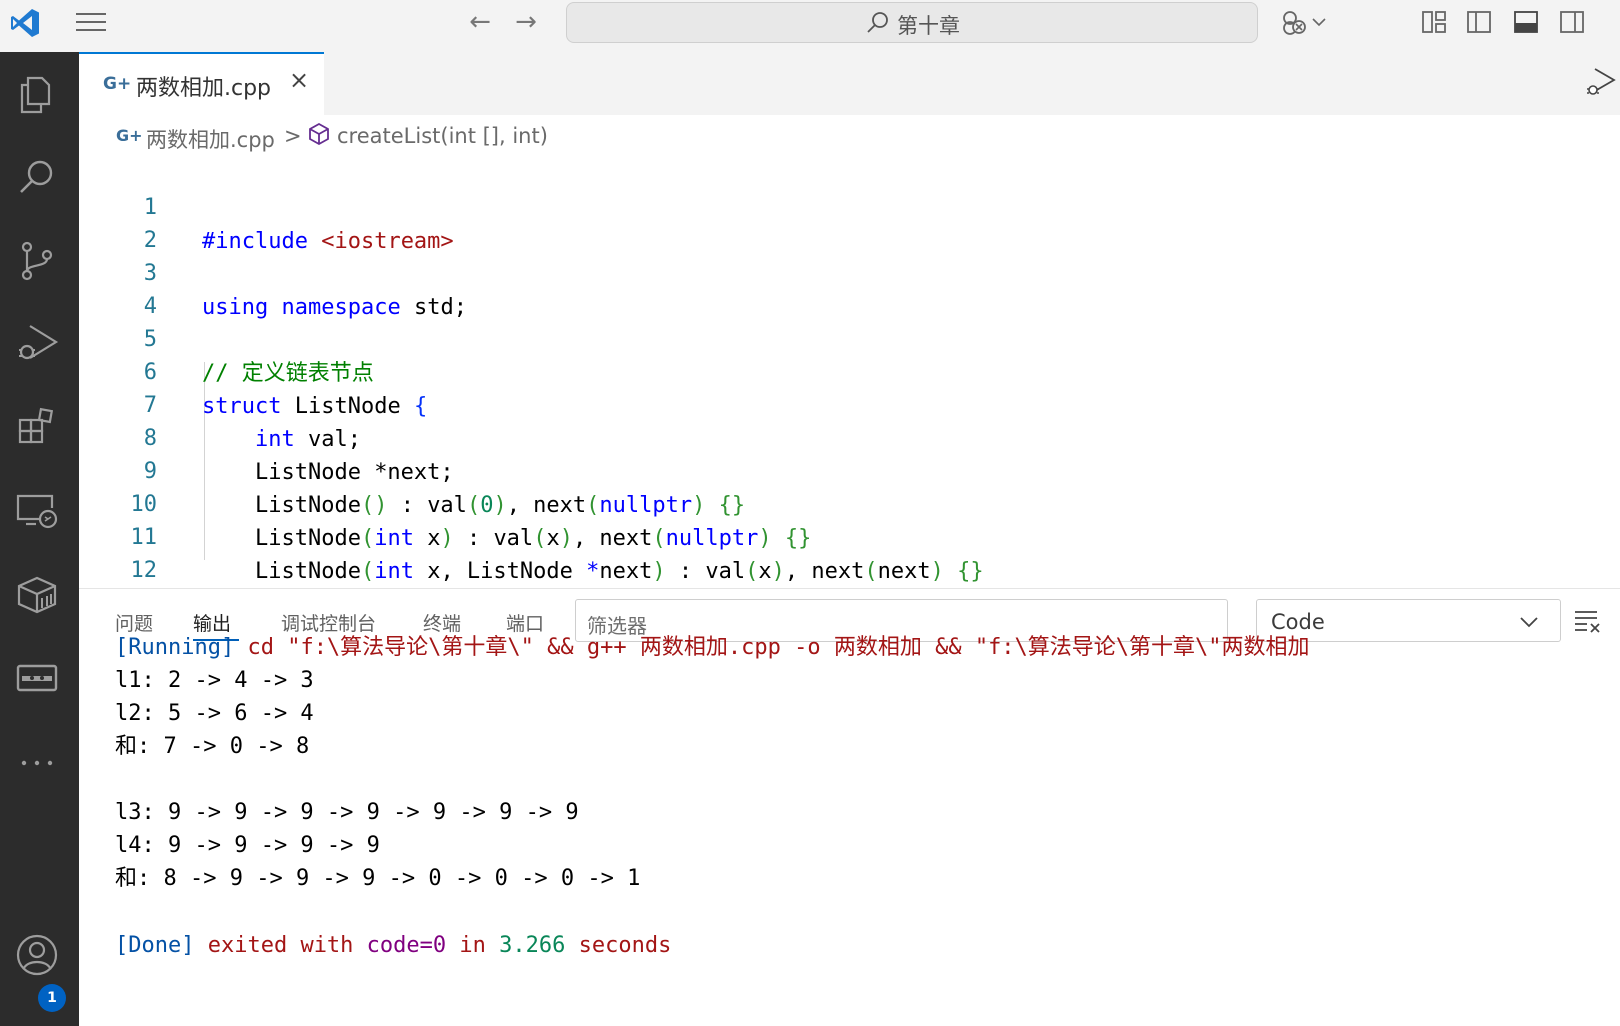 This screenshot has width=1620, height=1026. I want to click on title-bar: ← → 第十章, so click(810, 26).